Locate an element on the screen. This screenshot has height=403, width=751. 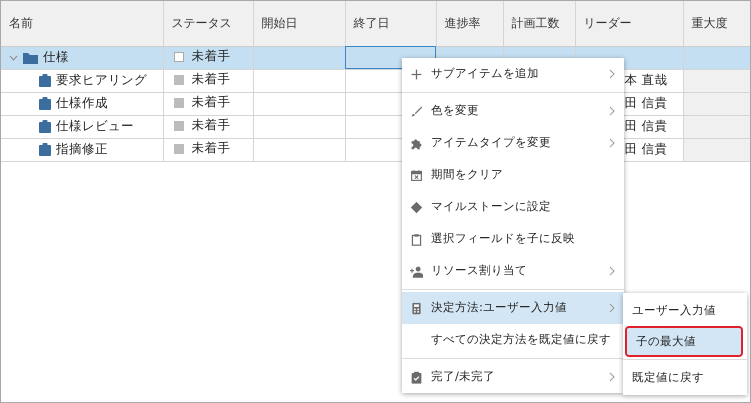
menu-item: 色を変更 is located at coordinates (513, 111).